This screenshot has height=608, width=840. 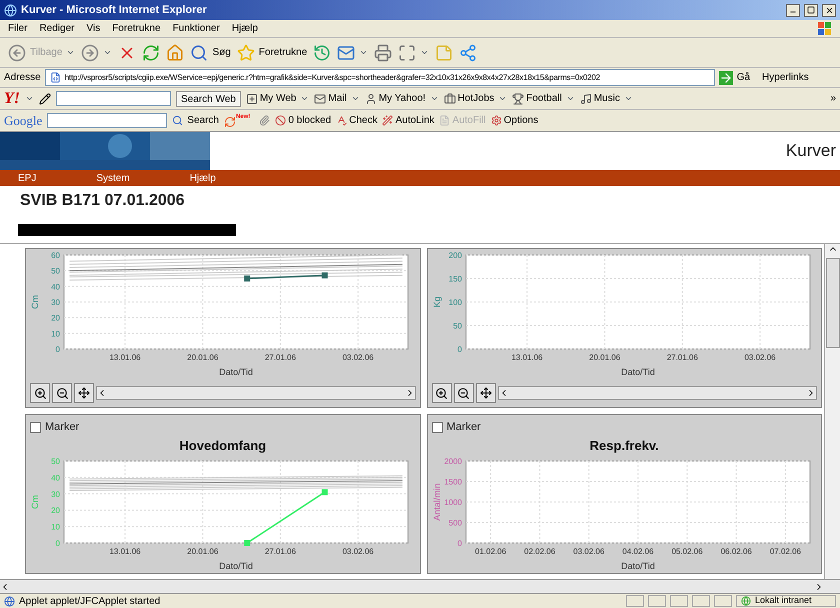 I want to click on tick-label: 500, so click(x=455, y=523).